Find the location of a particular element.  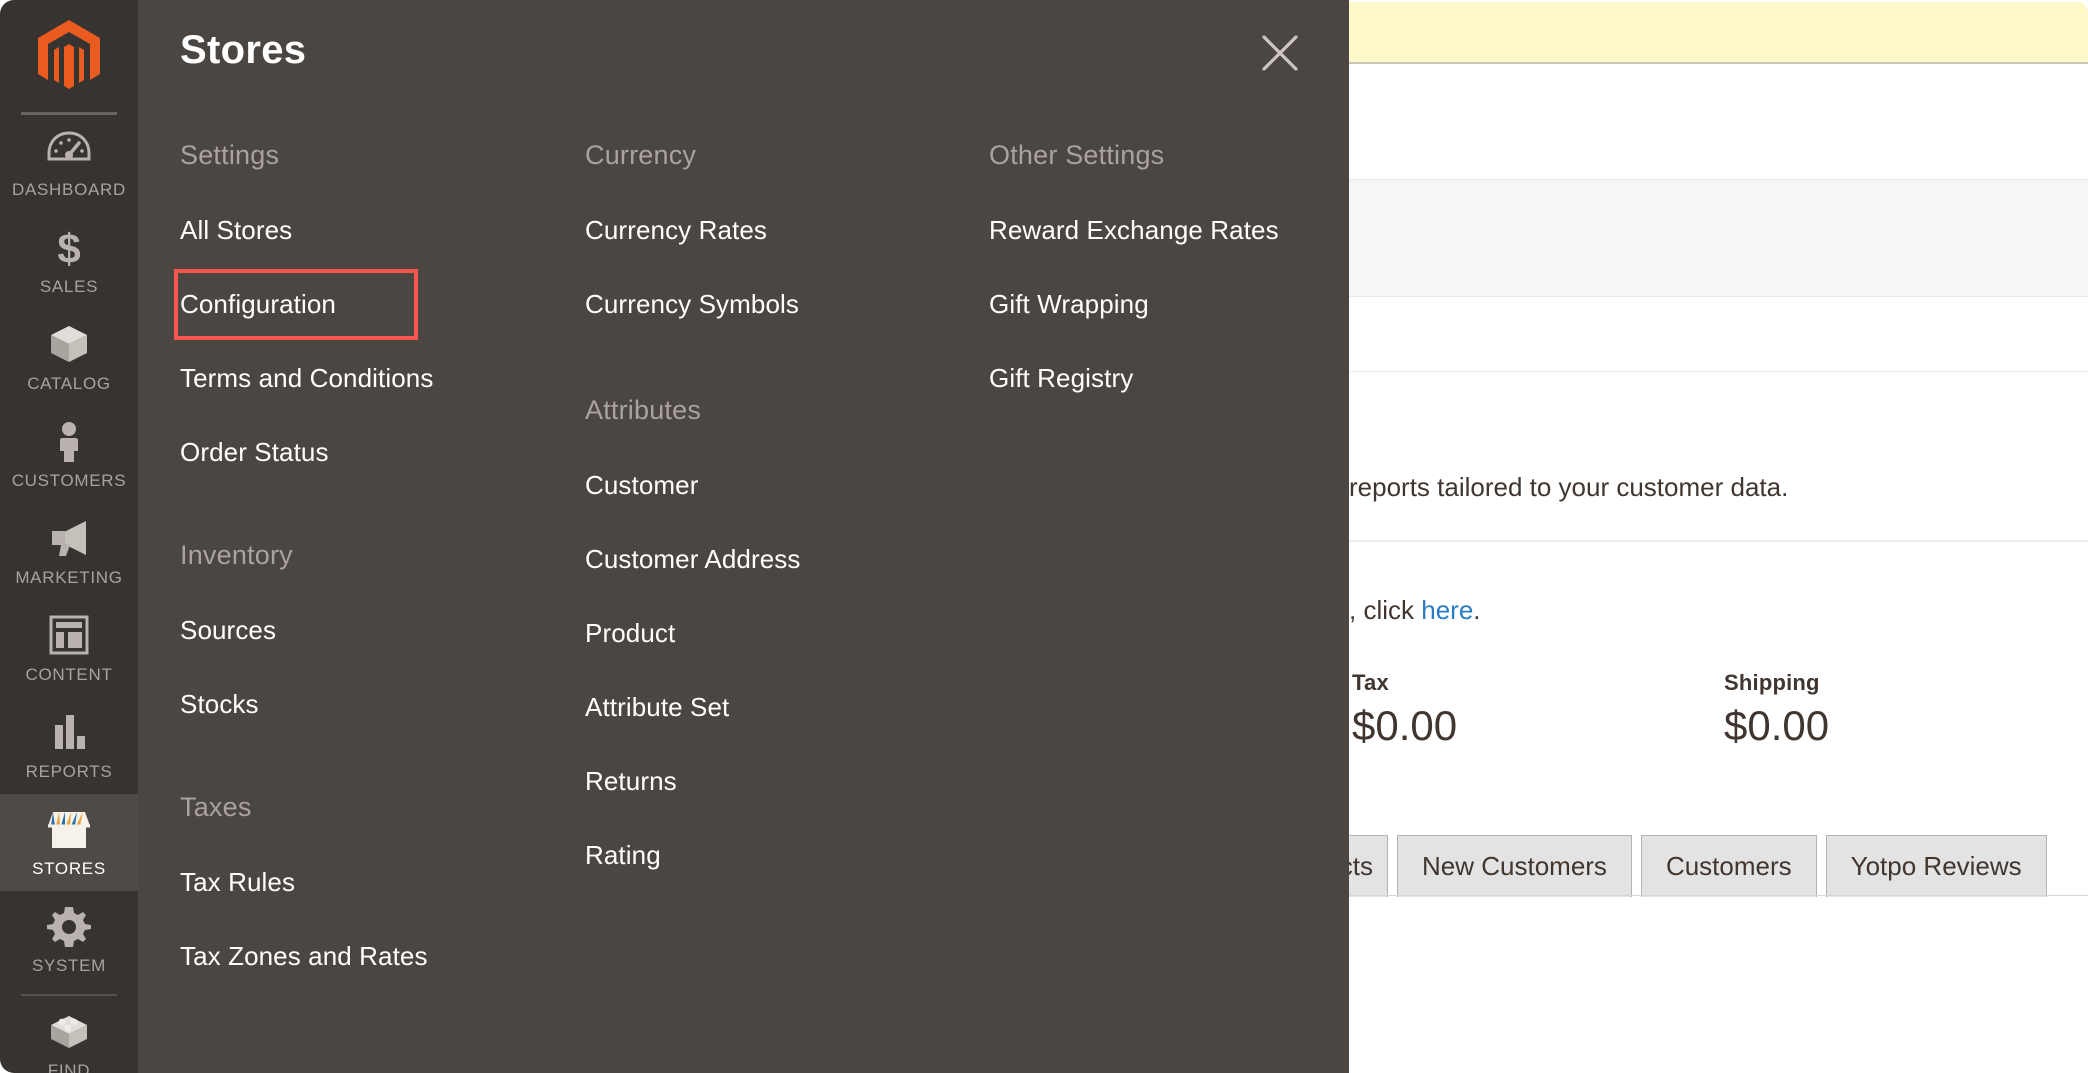

click-here-prefix: , click is located at coordinates (1385, 610).